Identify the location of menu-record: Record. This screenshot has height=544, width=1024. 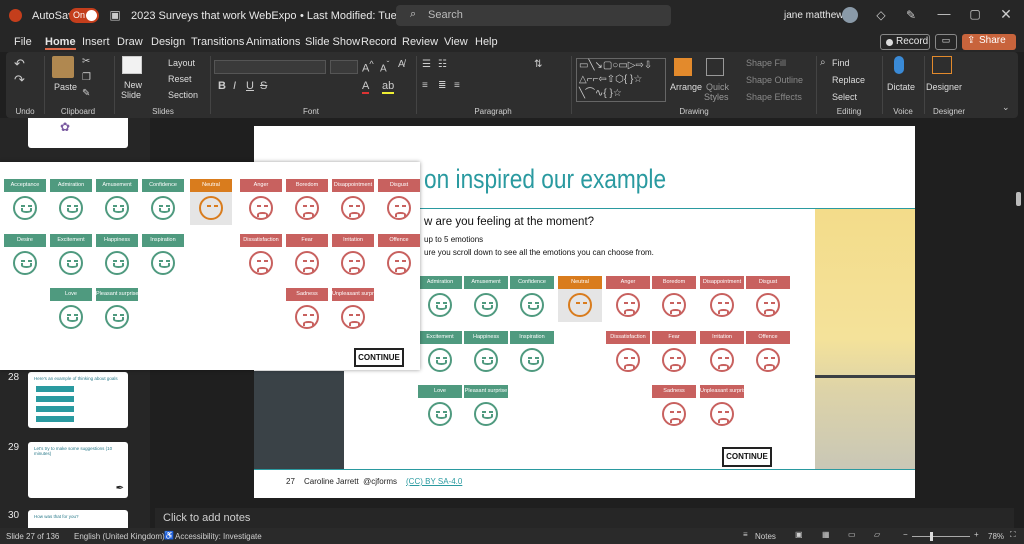
(378, 42).